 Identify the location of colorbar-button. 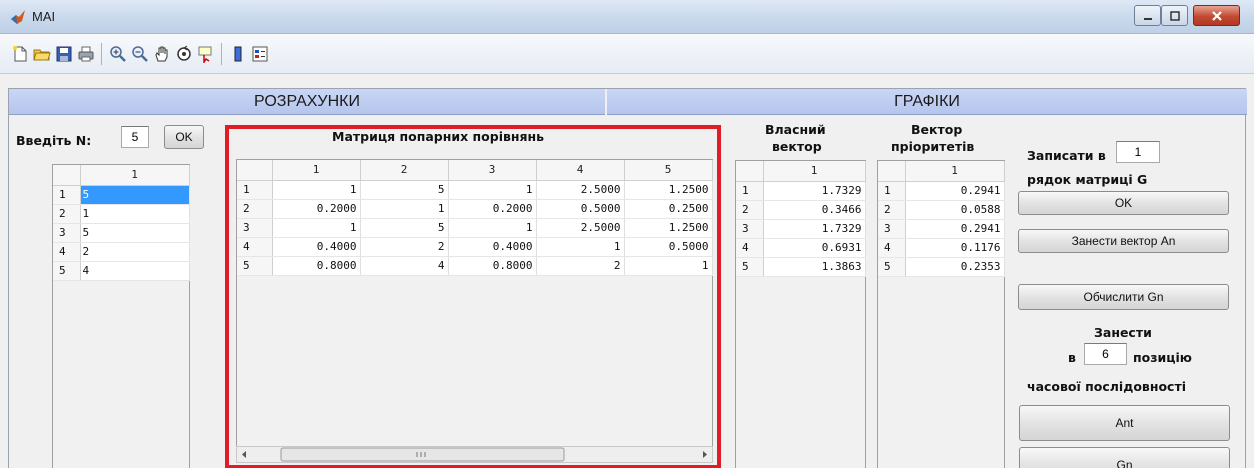
(238, 54).